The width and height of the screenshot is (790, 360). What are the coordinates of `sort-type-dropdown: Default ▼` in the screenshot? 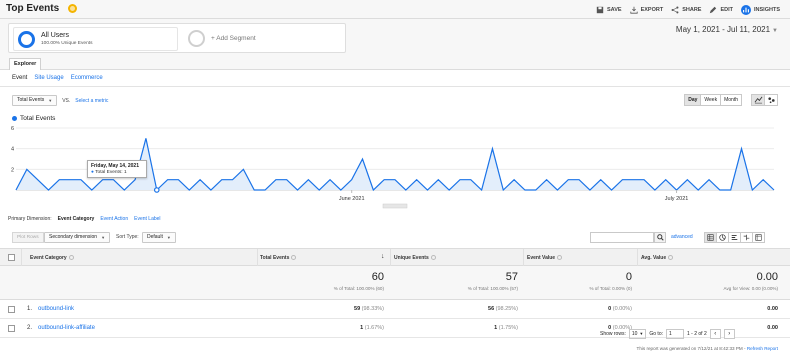 It's located at (159, 237).